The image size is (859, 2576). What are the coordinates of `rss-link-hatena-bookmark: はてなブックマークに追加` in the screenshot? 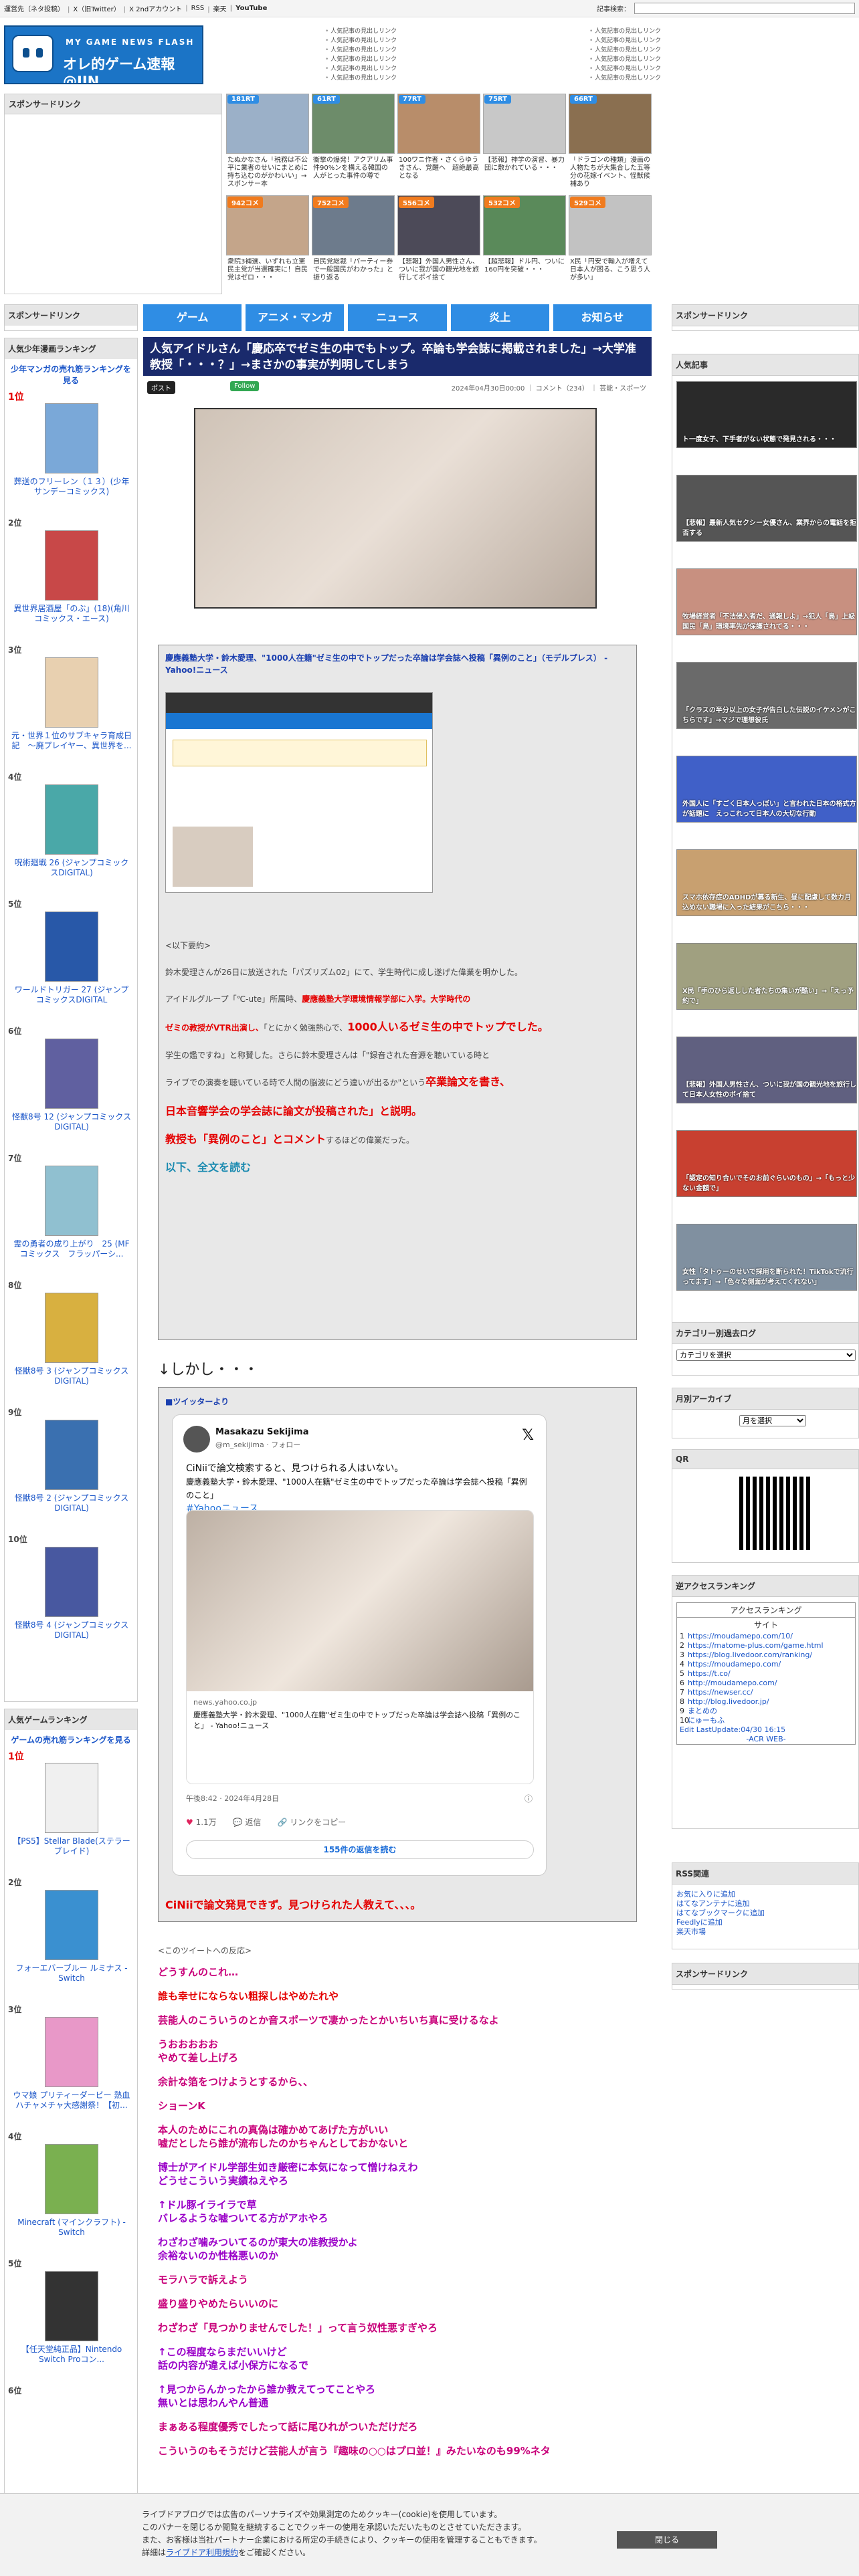 It's located at (765, 1913).